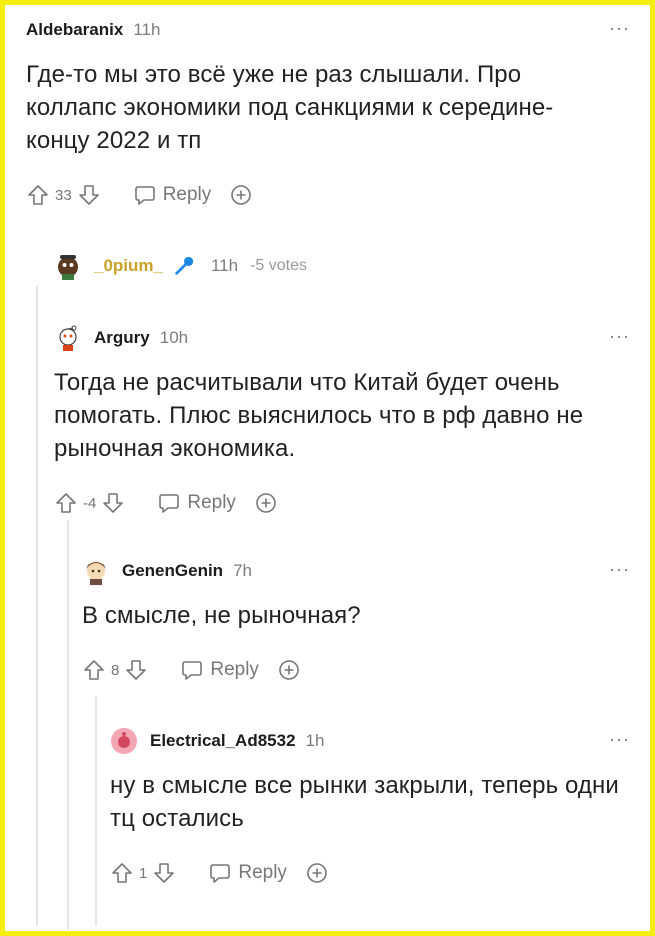  What do you see at coordinates (63, 195) in the screenshot?
I see `vote-score: 33` at bounding box center [63, 195].